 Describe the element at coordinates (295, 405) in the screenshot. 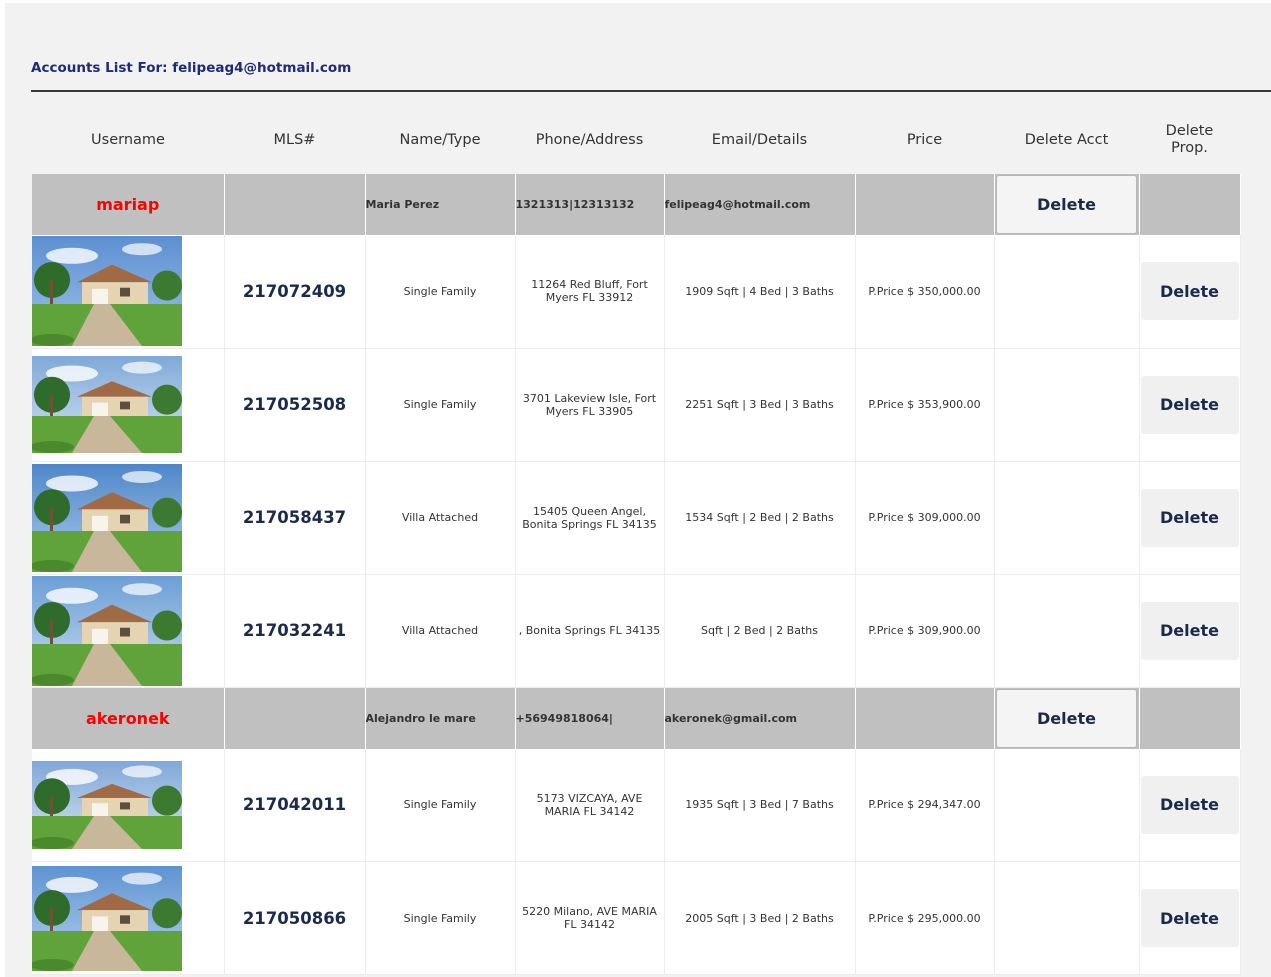

I see `property-mls: 217052508` at that location.